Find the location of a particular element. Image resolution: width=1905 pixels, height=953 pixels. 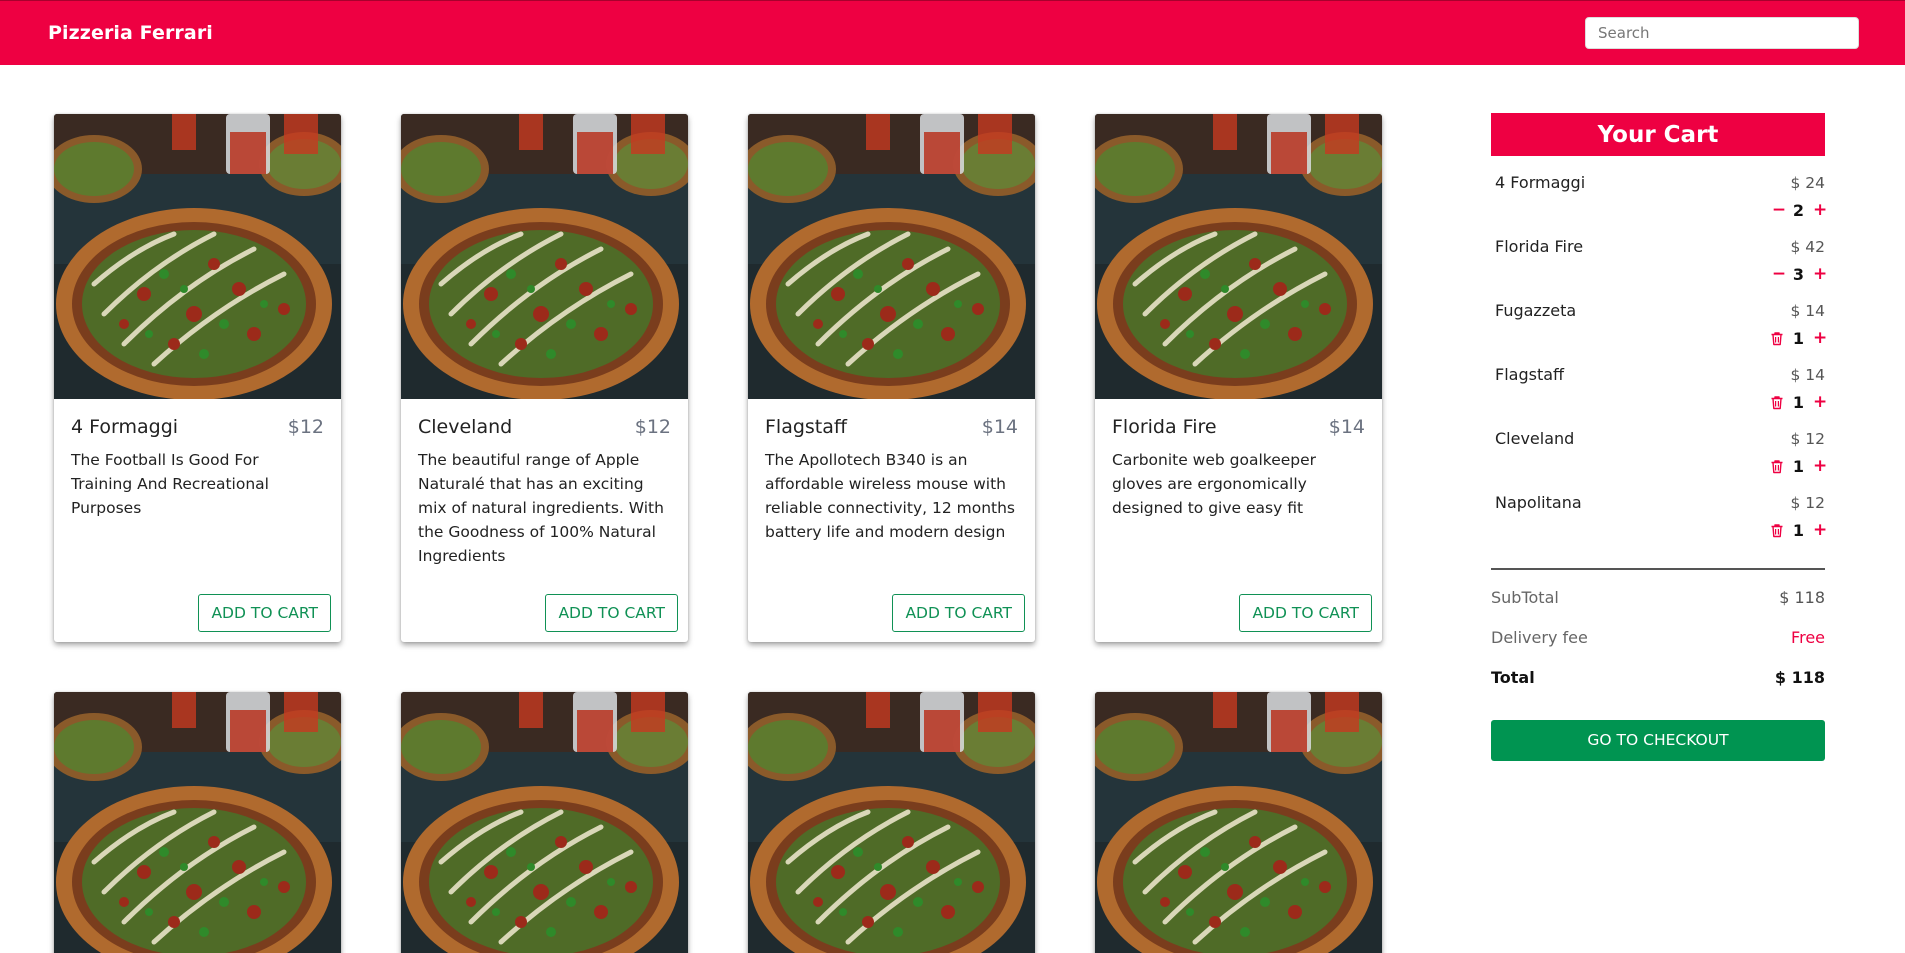

cart-item: Fugazzeta $ 14 1 + is located at coordinates (1659, 332).